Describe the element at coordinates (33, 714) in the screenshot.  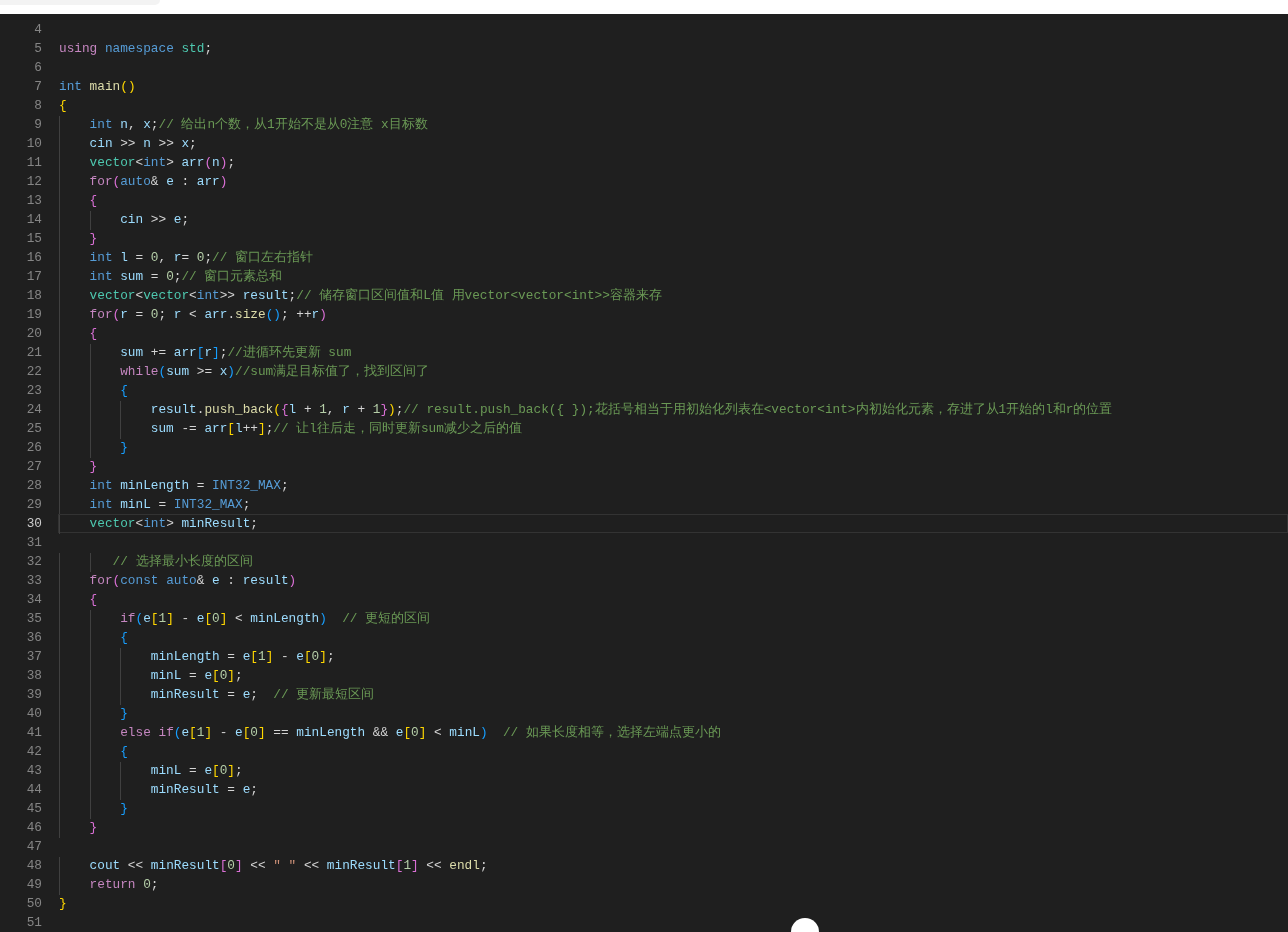
I see `line-number: 40` at that location.